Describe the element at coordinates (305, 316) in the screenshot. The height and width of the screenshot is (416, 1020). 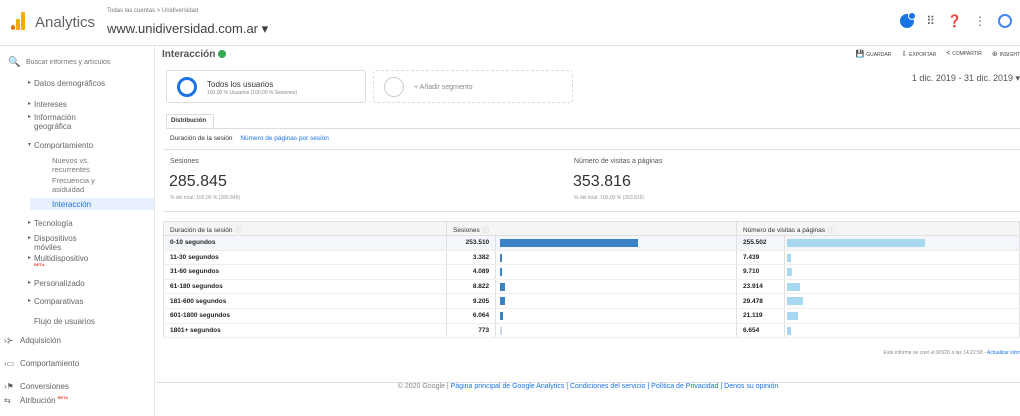
I see `cell-duration: 601-1800 segundos` at that location.